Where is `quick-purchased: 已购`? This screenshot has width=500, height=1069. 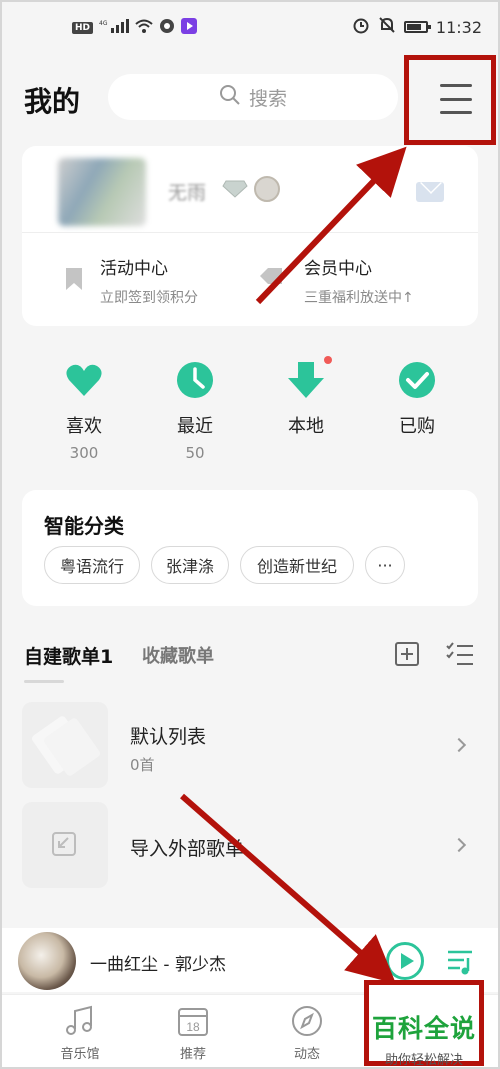 quick-purchased: 已购 is located at coordinates (417, 399).